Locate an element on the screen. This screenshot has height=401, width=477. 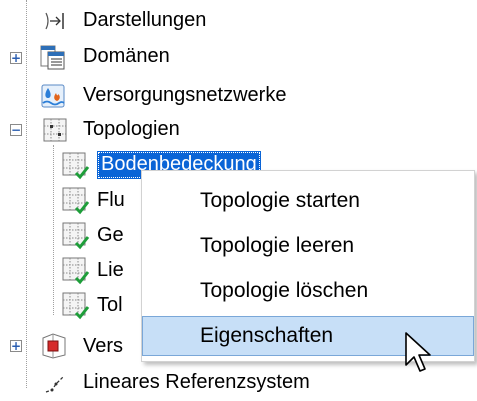
linear-referencing-icon is located at coordinates (55, 384).